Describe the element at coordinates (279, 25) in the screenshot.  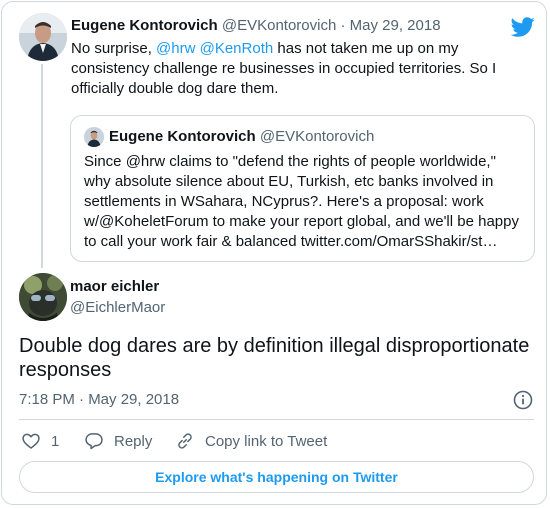
I see `parent-author-handle: @EVKontorovich` at that location.